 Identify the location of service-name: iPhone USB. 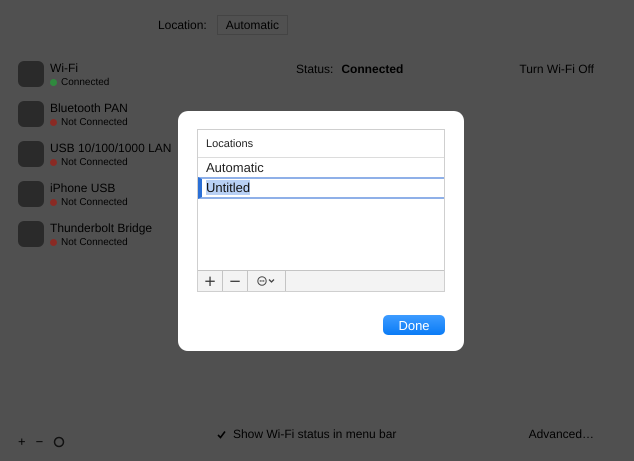
(89, 187).